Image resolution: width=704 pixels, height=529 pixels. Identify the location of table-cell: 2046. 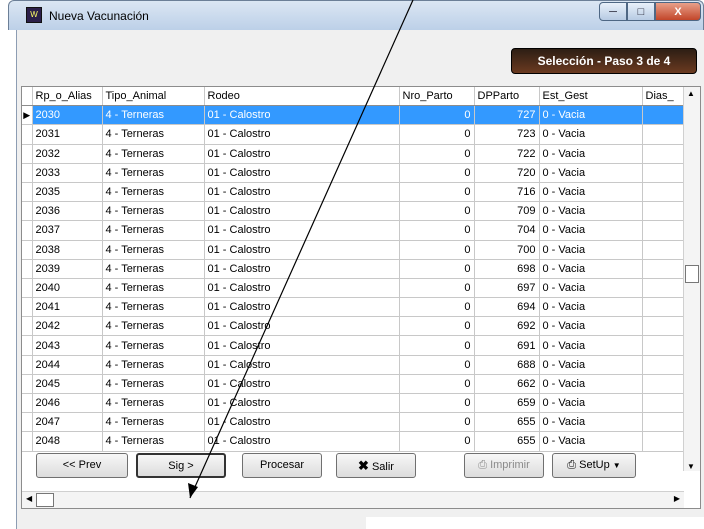
(67, 403).